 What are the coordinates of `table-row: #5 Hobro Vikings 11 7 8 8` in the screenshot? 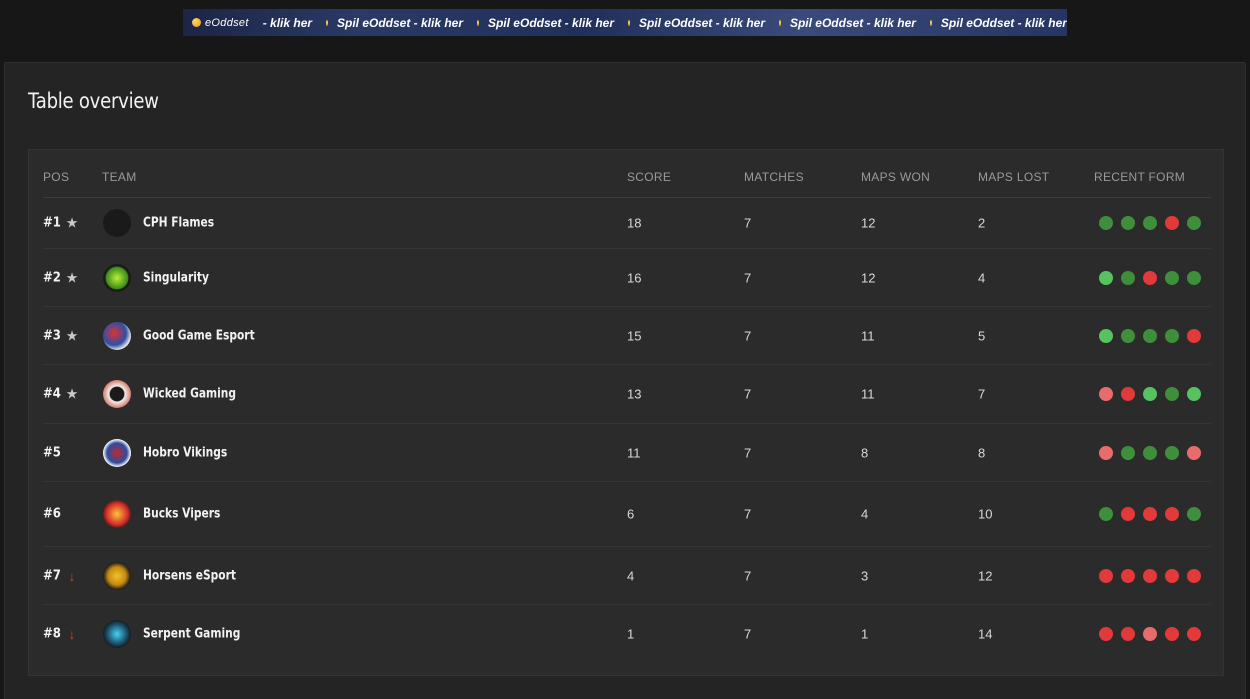 It's located at (627, 453).